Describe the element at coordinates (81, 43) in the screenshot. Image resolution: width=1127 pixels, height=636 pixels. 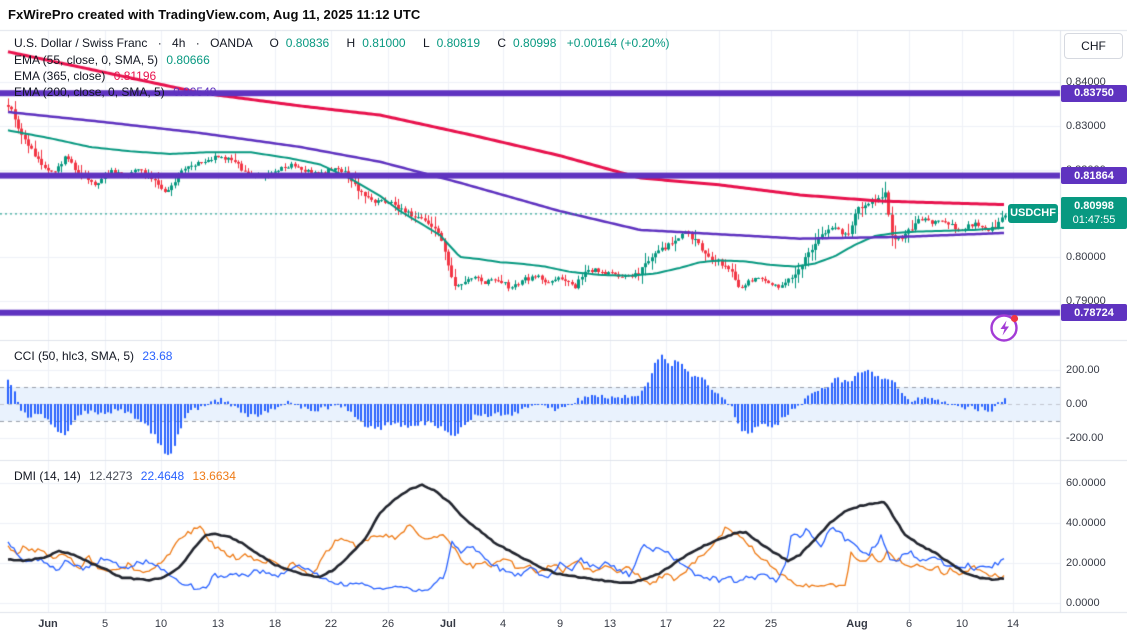
I see `symbol-title: U.S. Dollar / Swiss Franc` at that location.